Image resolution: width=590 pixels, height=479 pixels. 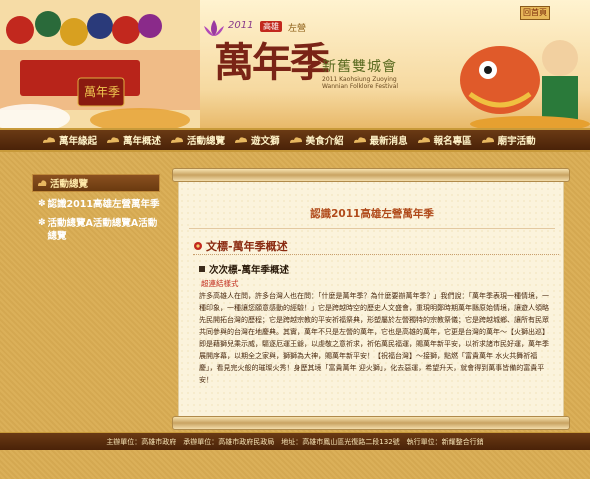 What do you see at coordinates (244, 269) in the screenshot?
I see `sub-heading: 次次標-萬年季概述` at bounding box center [244, 269].